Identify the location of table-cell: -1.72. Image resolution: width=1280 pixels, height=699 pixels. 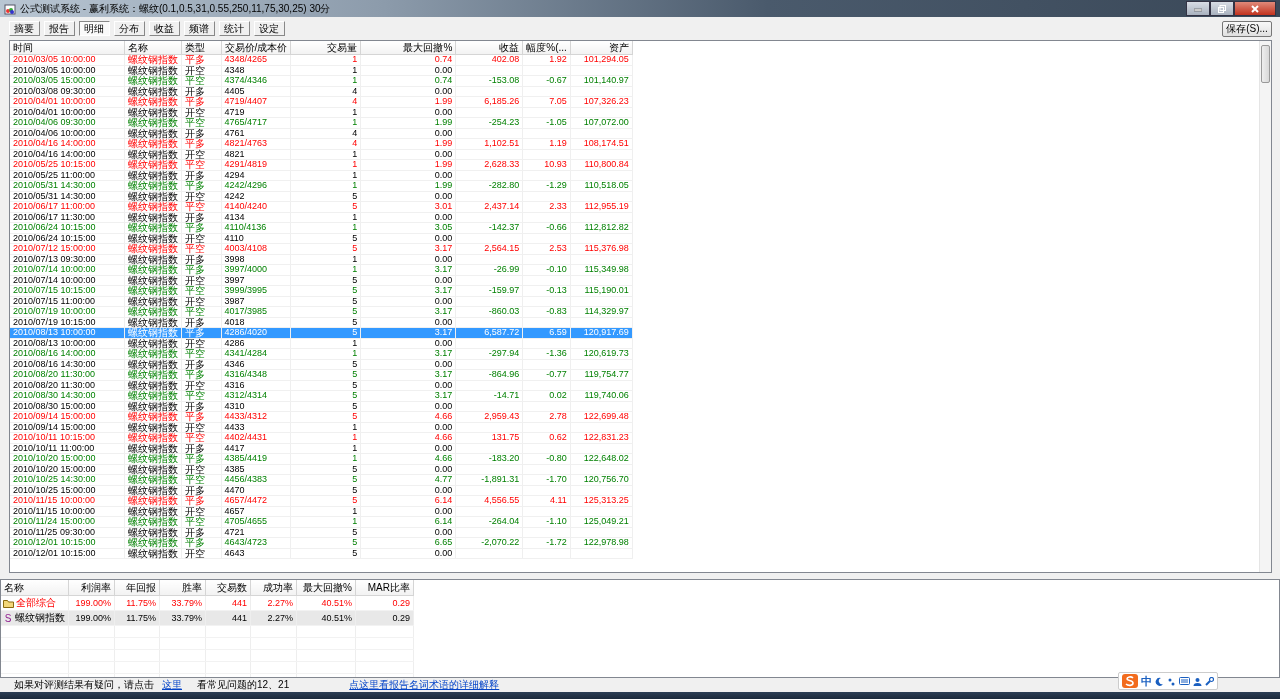
(546, 542).